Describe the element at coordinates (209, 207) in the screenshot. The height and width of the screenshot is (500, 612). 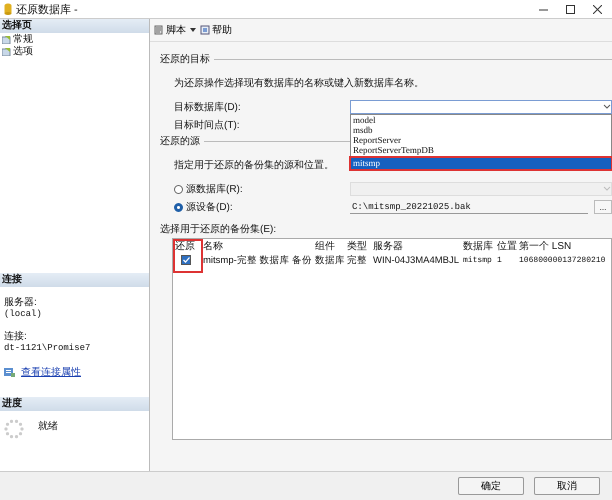
I see `radio-label: 源设备(D):` at that location.